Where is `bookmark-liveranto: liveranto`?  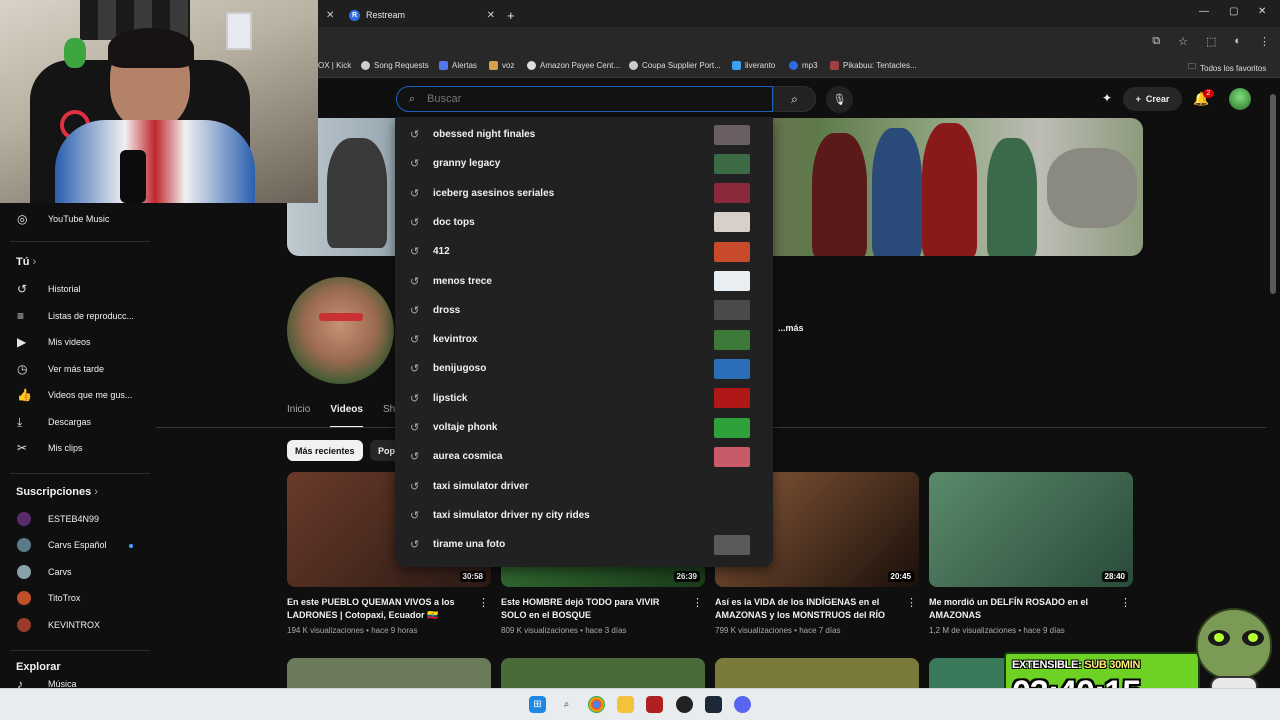
bookmark-liveranto: liveranto is located at coordinates (753, 65).